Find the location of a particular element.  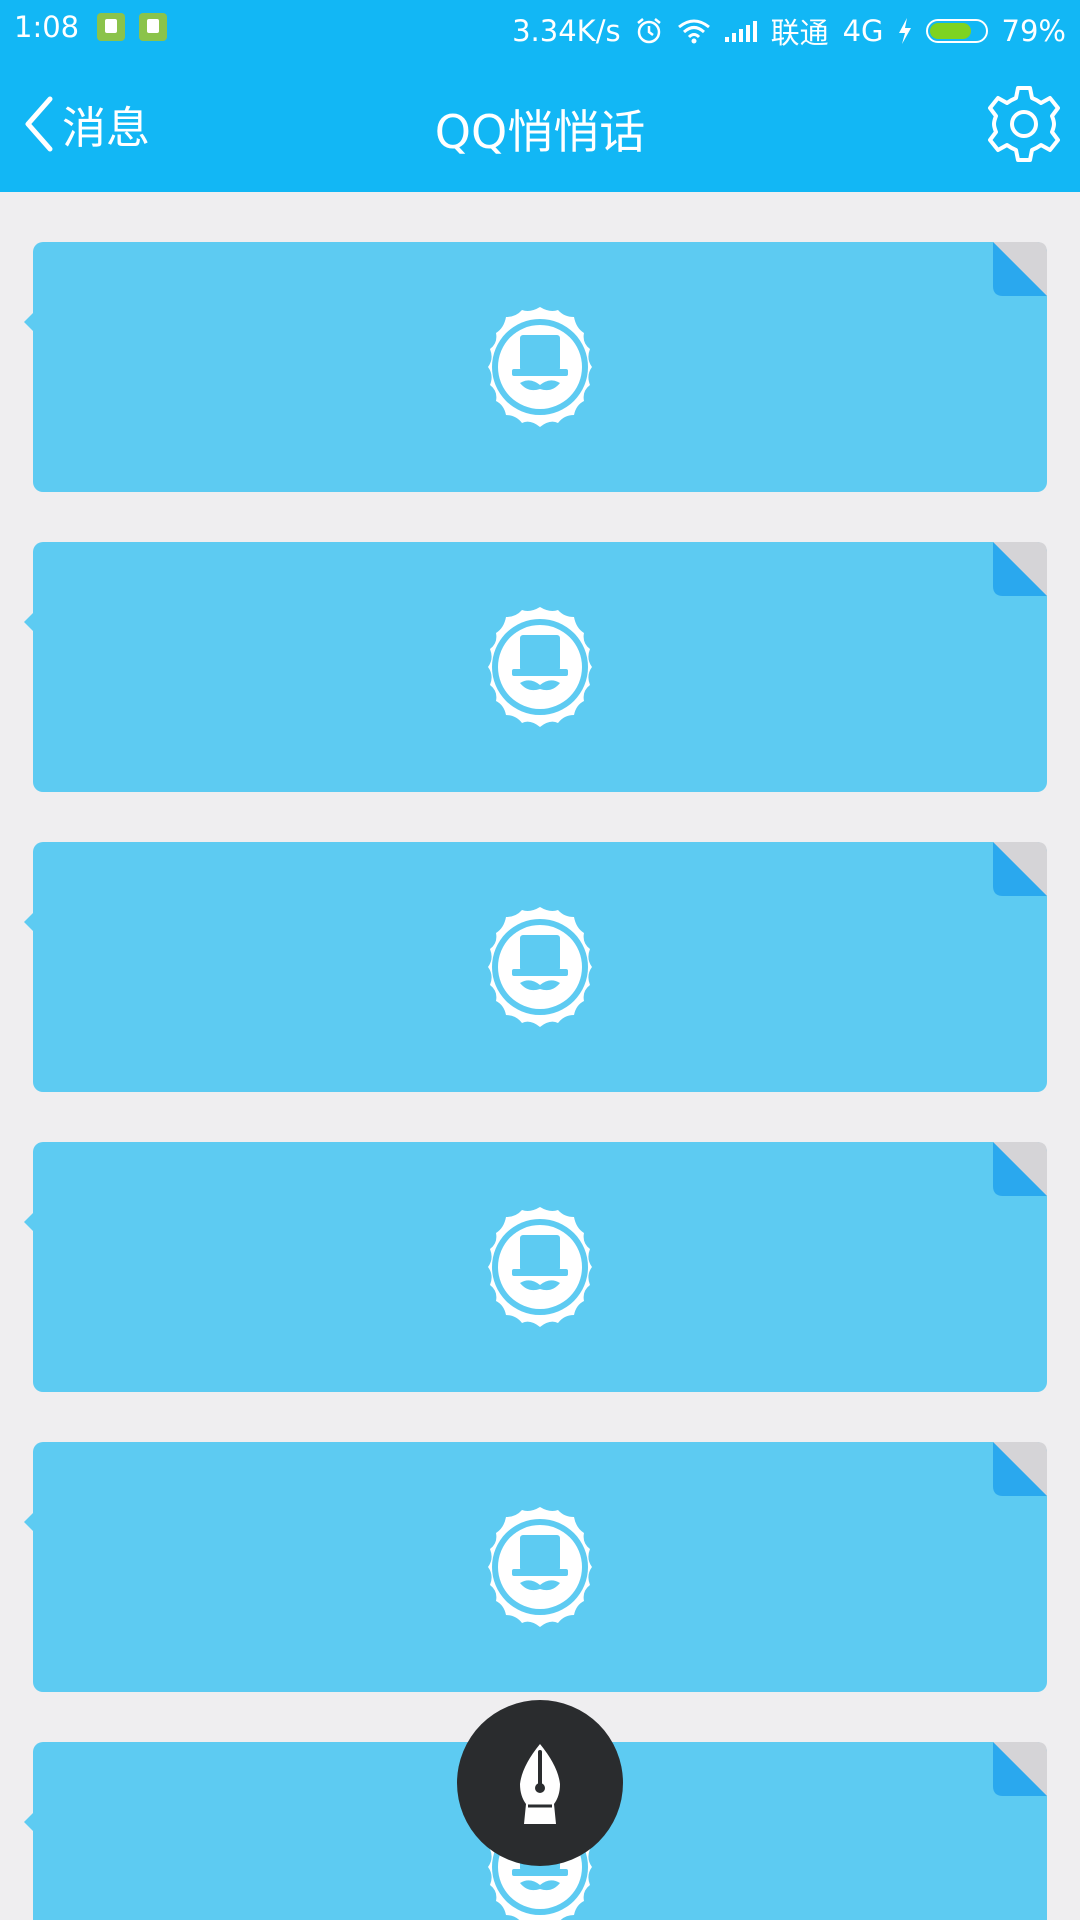

nav-bar: 消息 QQ悄悄话 is located at coordinates (540, 125).